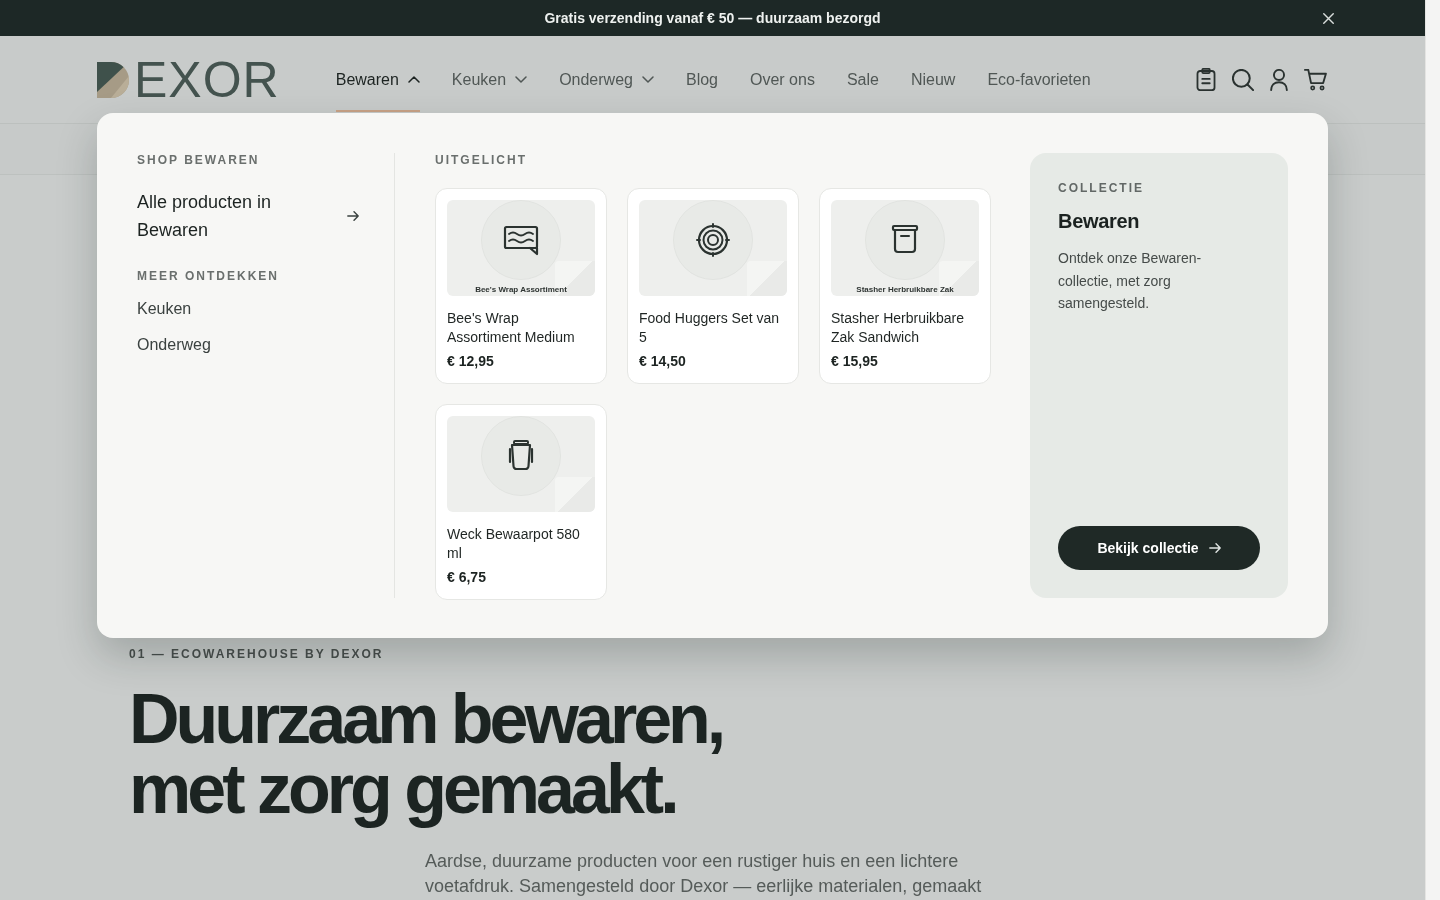 This screenshot has width=1440, height=900. What do you see at coordinates (713, 240) in the screenshot?
I see `concentric-circles-icon` at bounding box center [713, 240].